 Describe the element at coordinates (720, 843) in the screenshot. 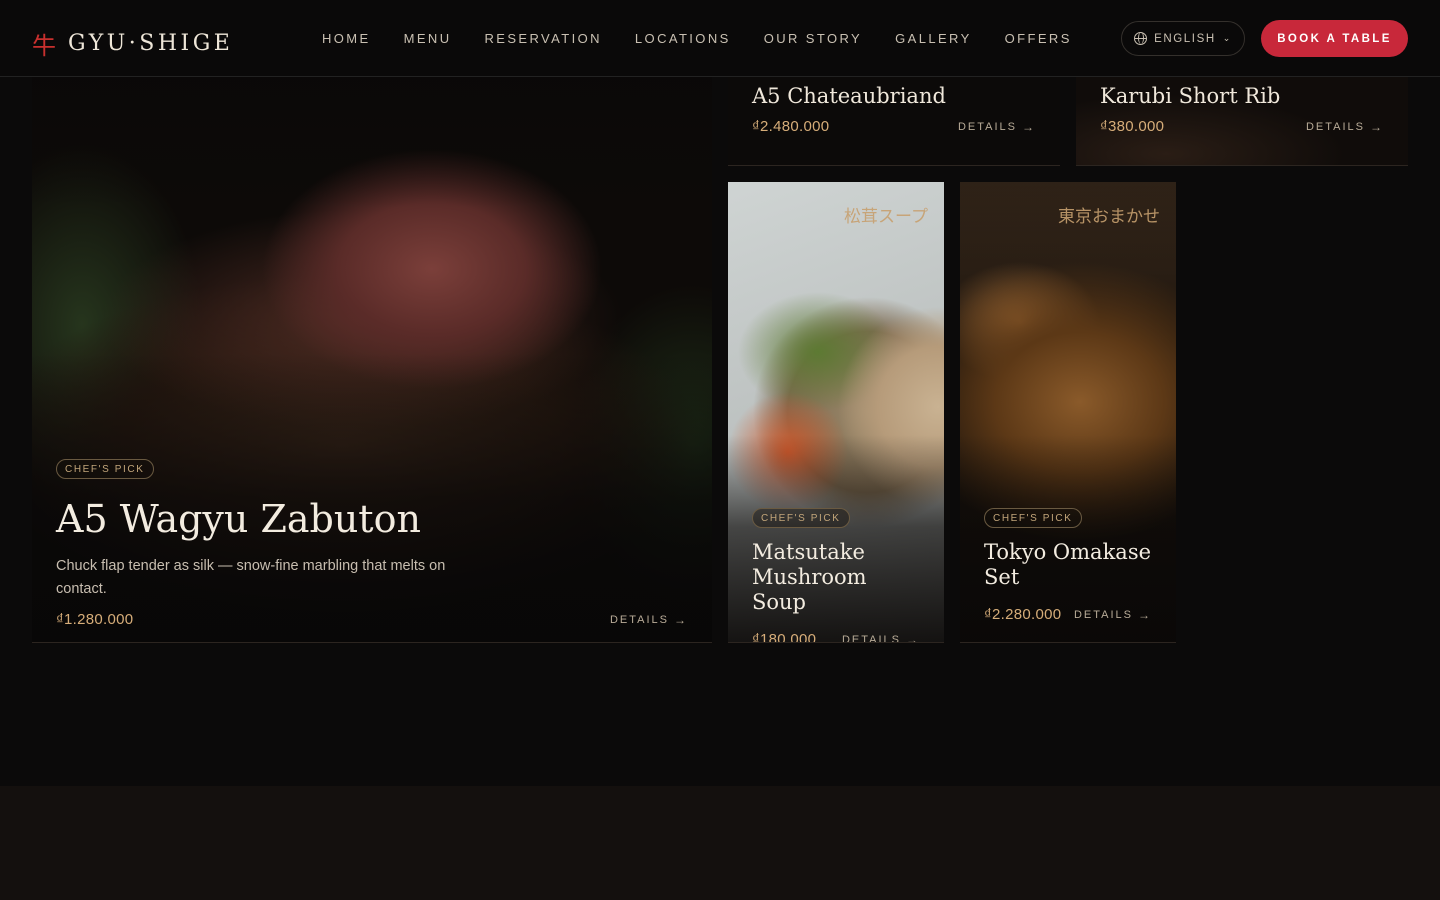

I see `lower-section-band` at that location.